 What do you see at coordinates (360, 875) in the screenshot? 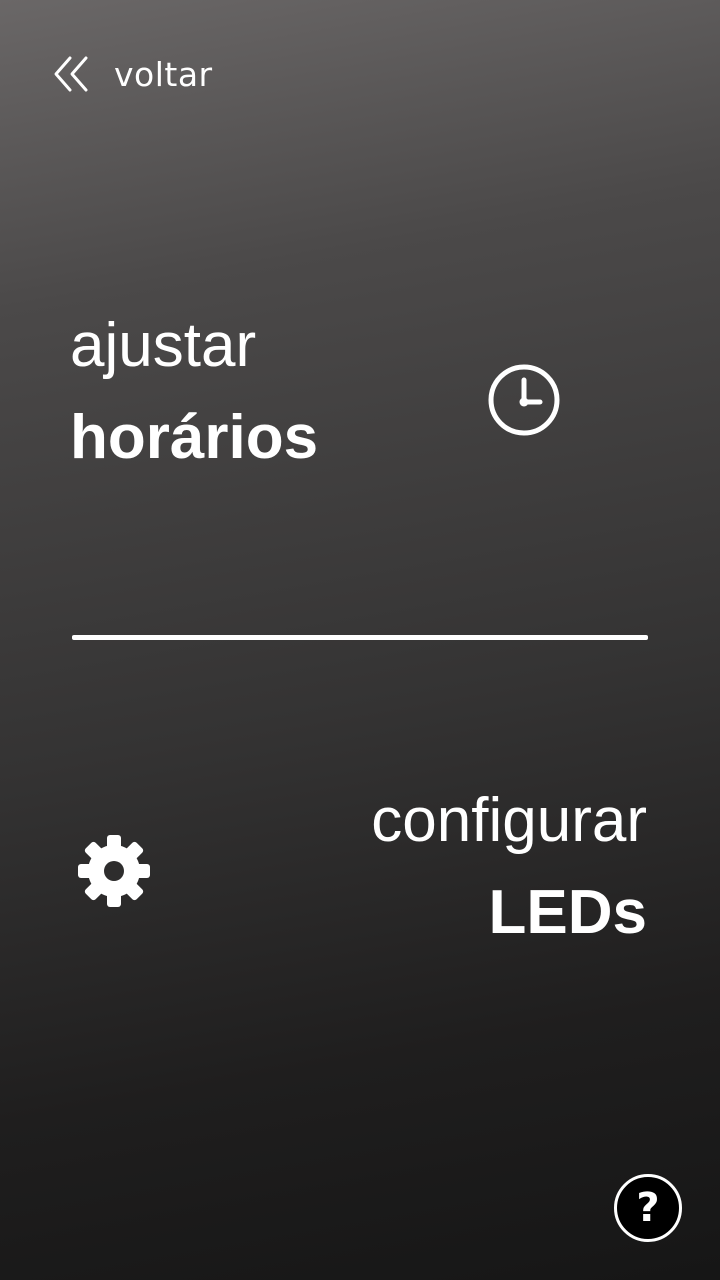
I see `configure-leds-option: configurar LEDs` at bounding box center [360, 875].